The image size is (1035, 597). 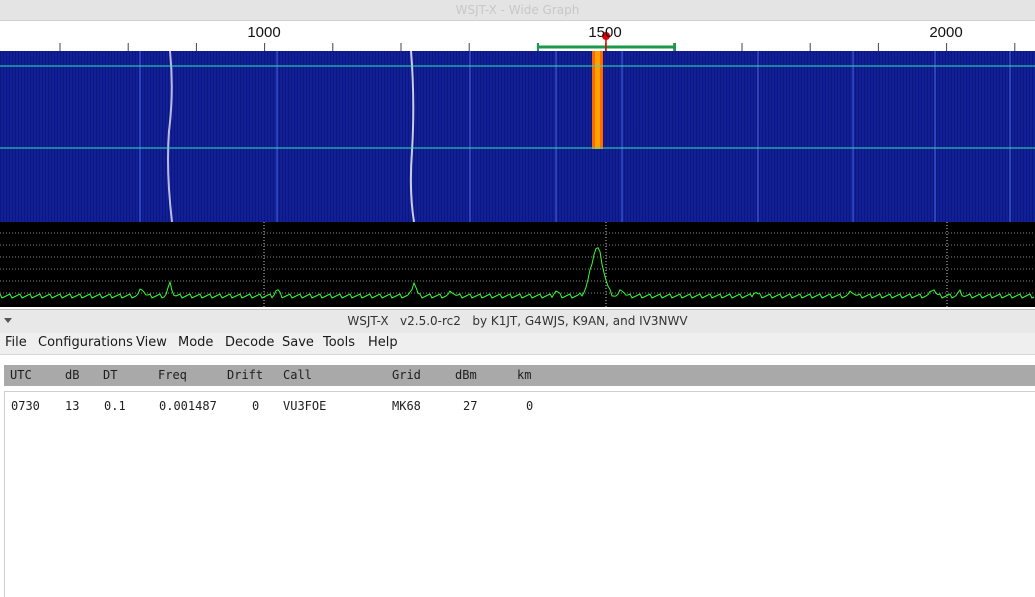 I want to click on menu-save: Save, so click(x=298, y=342).